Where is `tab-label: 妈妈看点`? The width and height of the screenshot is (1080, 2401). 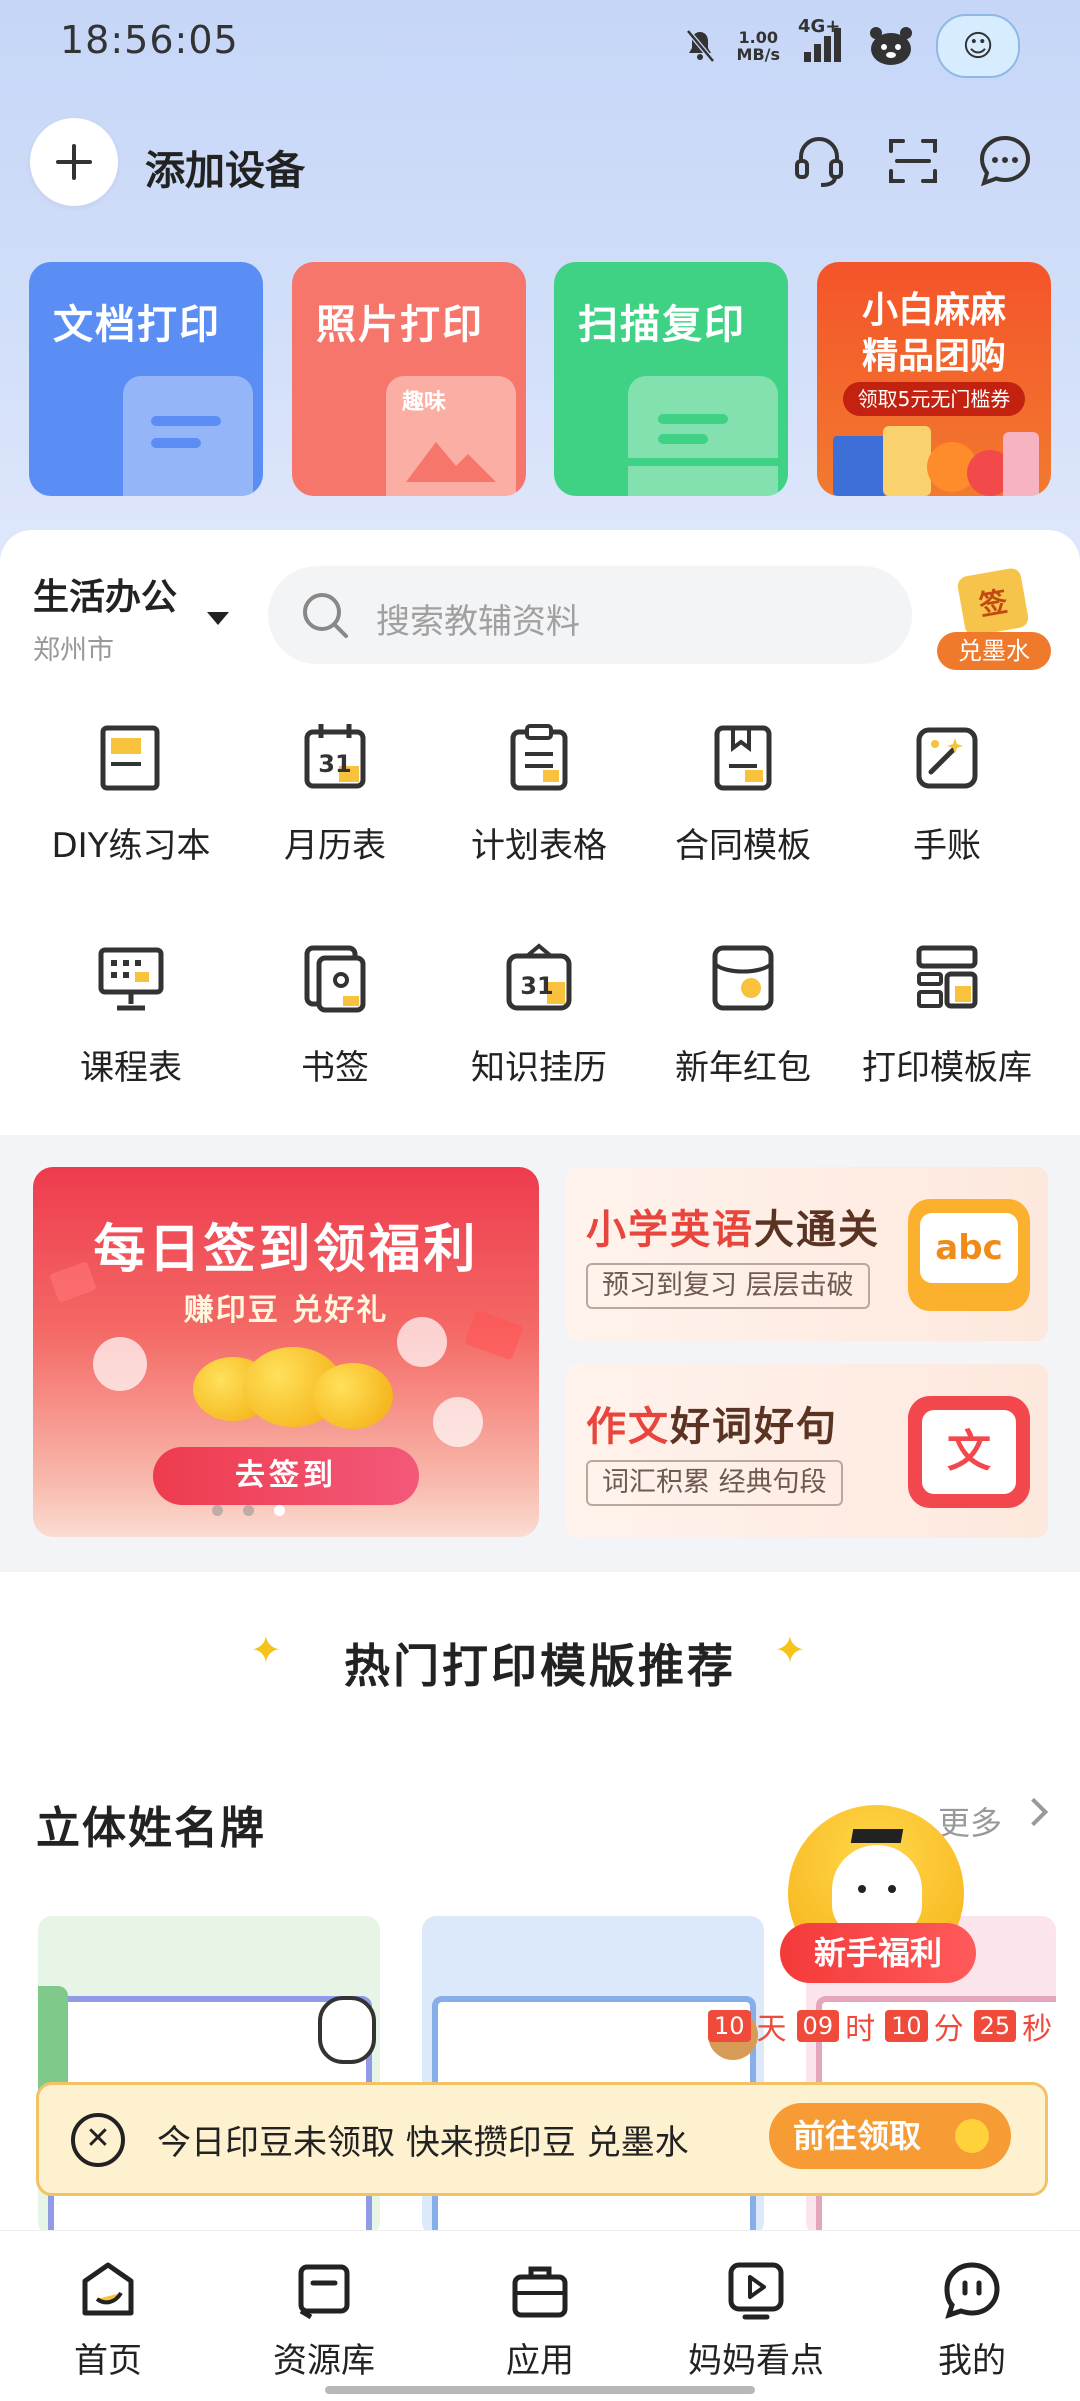
tab-label: 妈妈看点 is located at coordinates (756, 2361).